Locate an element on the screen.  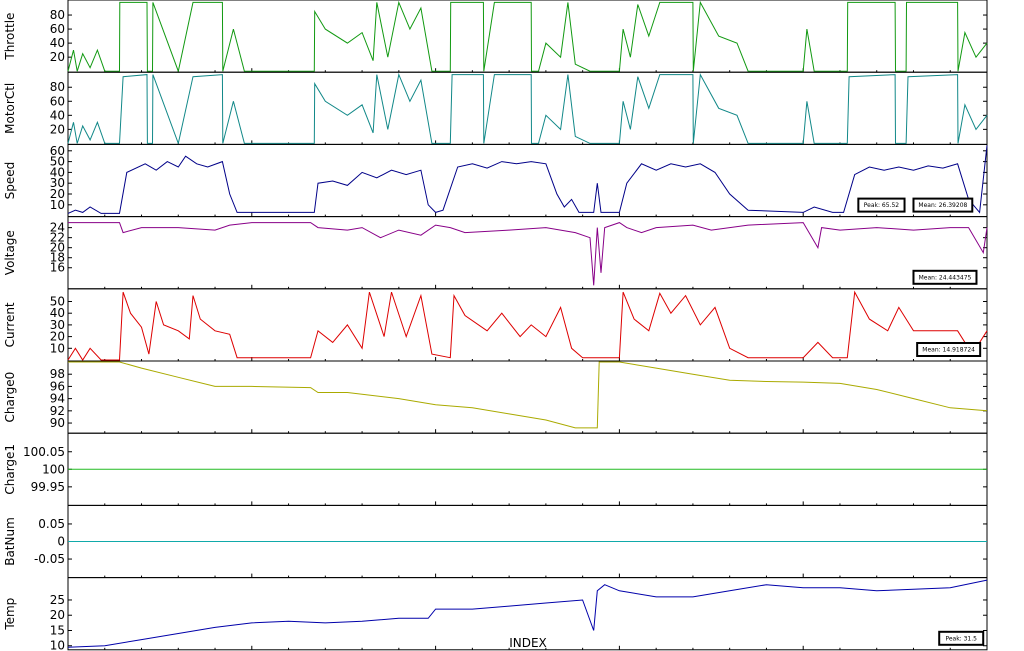
y-axis-label: Charge0 is located at coordinates (10, 397).